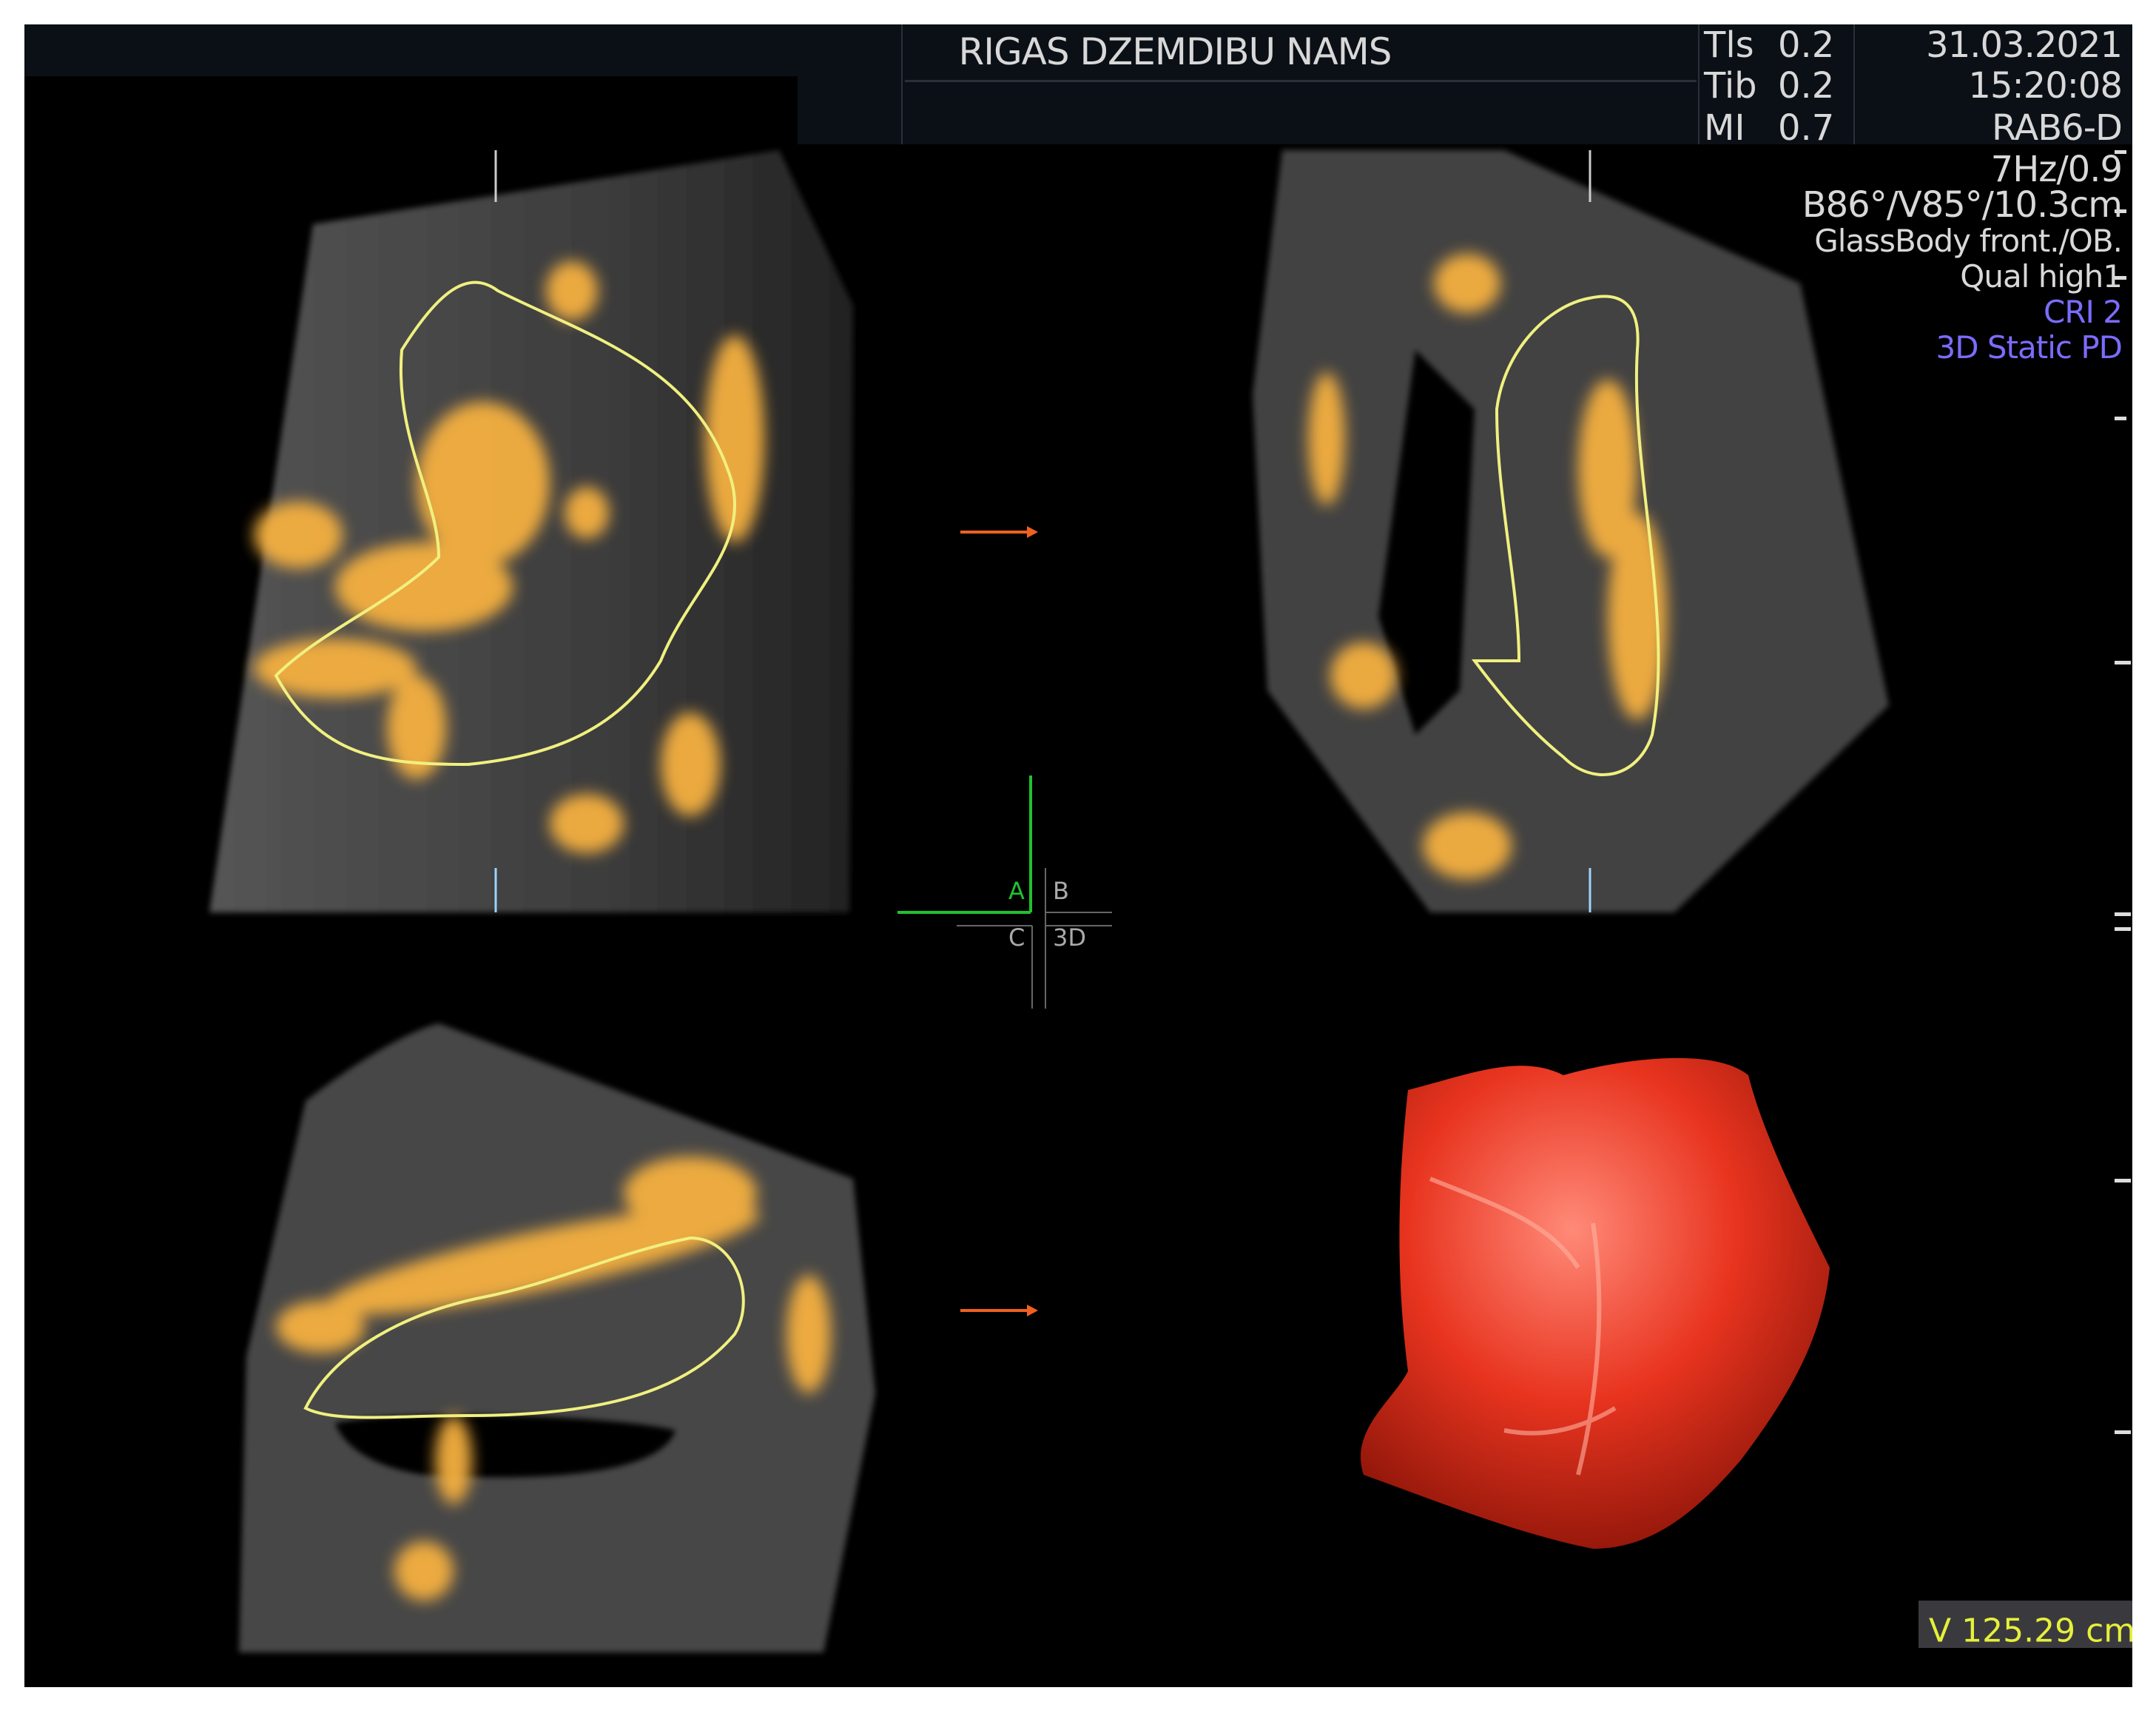 The image size is (2156, 1716). Describe the element at coordinates (1017, 937) in the screenshot. I see `plane-c-label: C` at that location.